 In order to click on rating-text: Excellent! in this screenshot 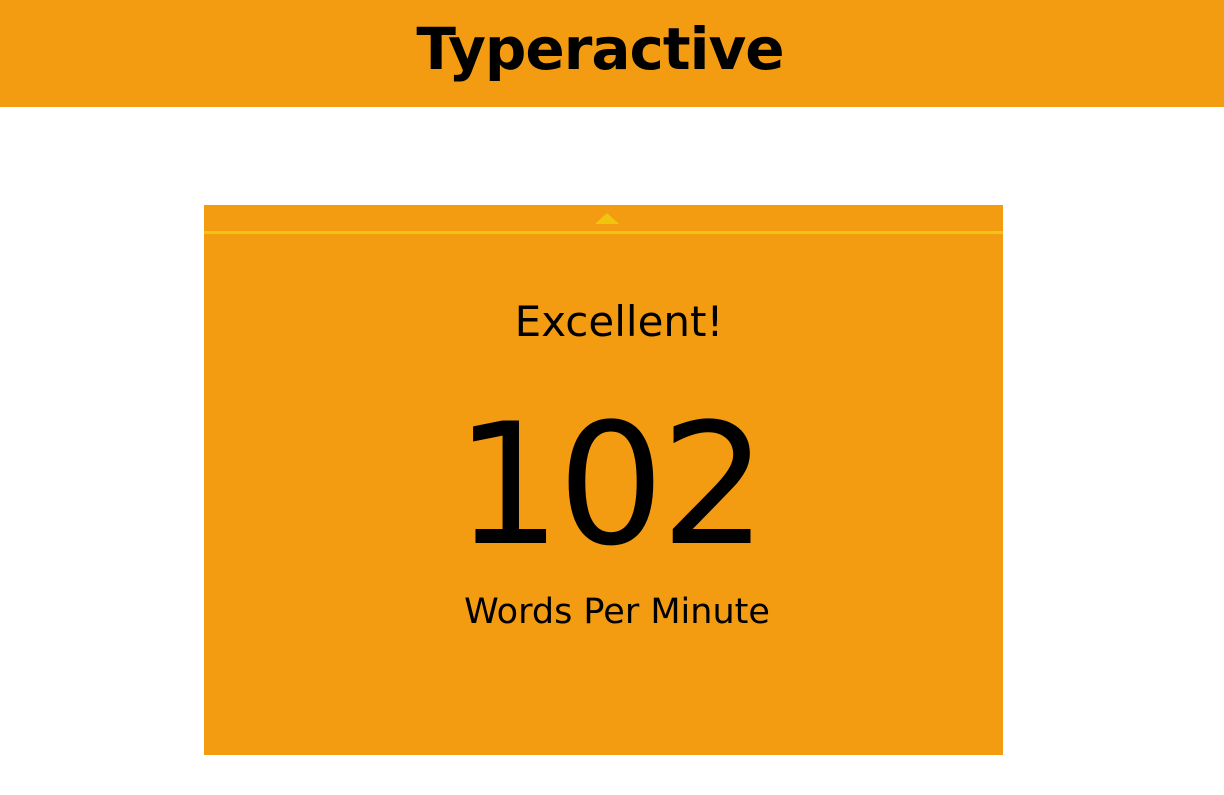, I will do `click(619, 321)`.